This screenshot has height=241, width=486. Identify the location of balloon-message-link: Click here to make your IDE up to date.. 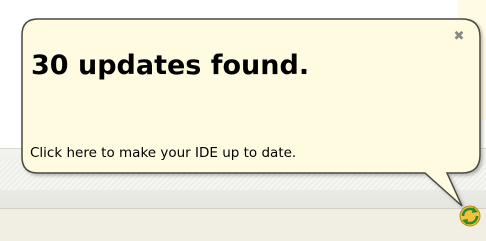
(163, 153).